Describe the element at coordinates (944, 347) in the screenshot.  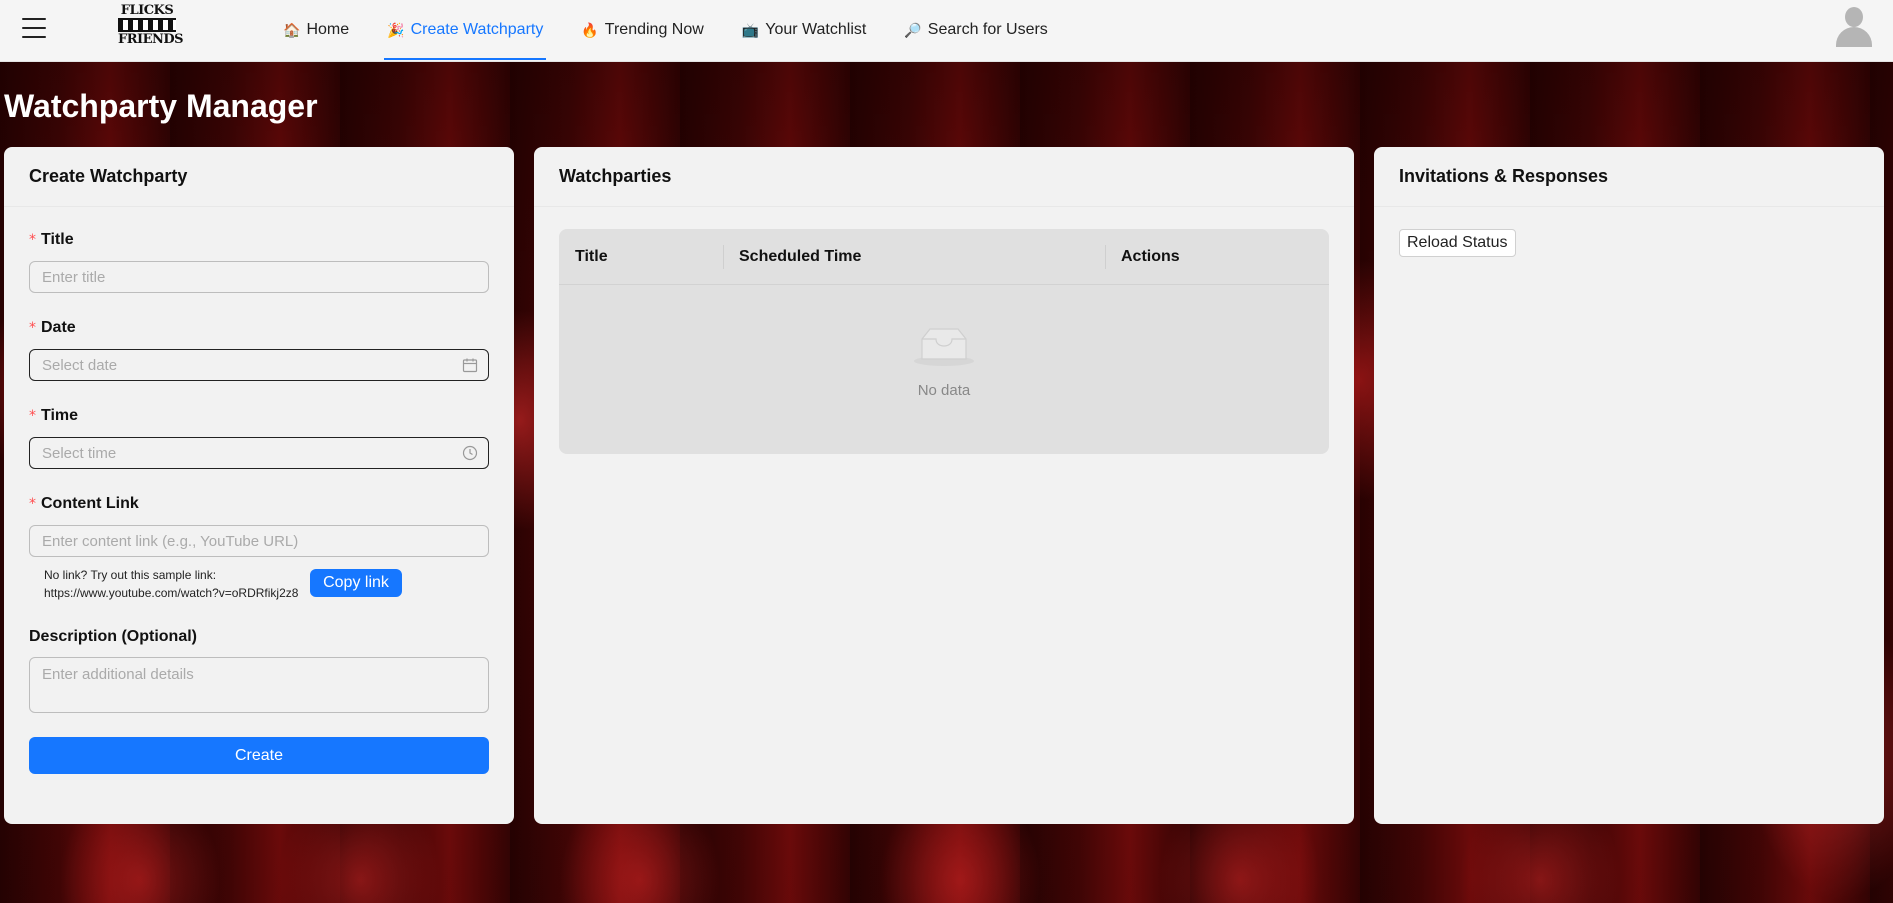
I see `empty-inbox-icon` at that location.